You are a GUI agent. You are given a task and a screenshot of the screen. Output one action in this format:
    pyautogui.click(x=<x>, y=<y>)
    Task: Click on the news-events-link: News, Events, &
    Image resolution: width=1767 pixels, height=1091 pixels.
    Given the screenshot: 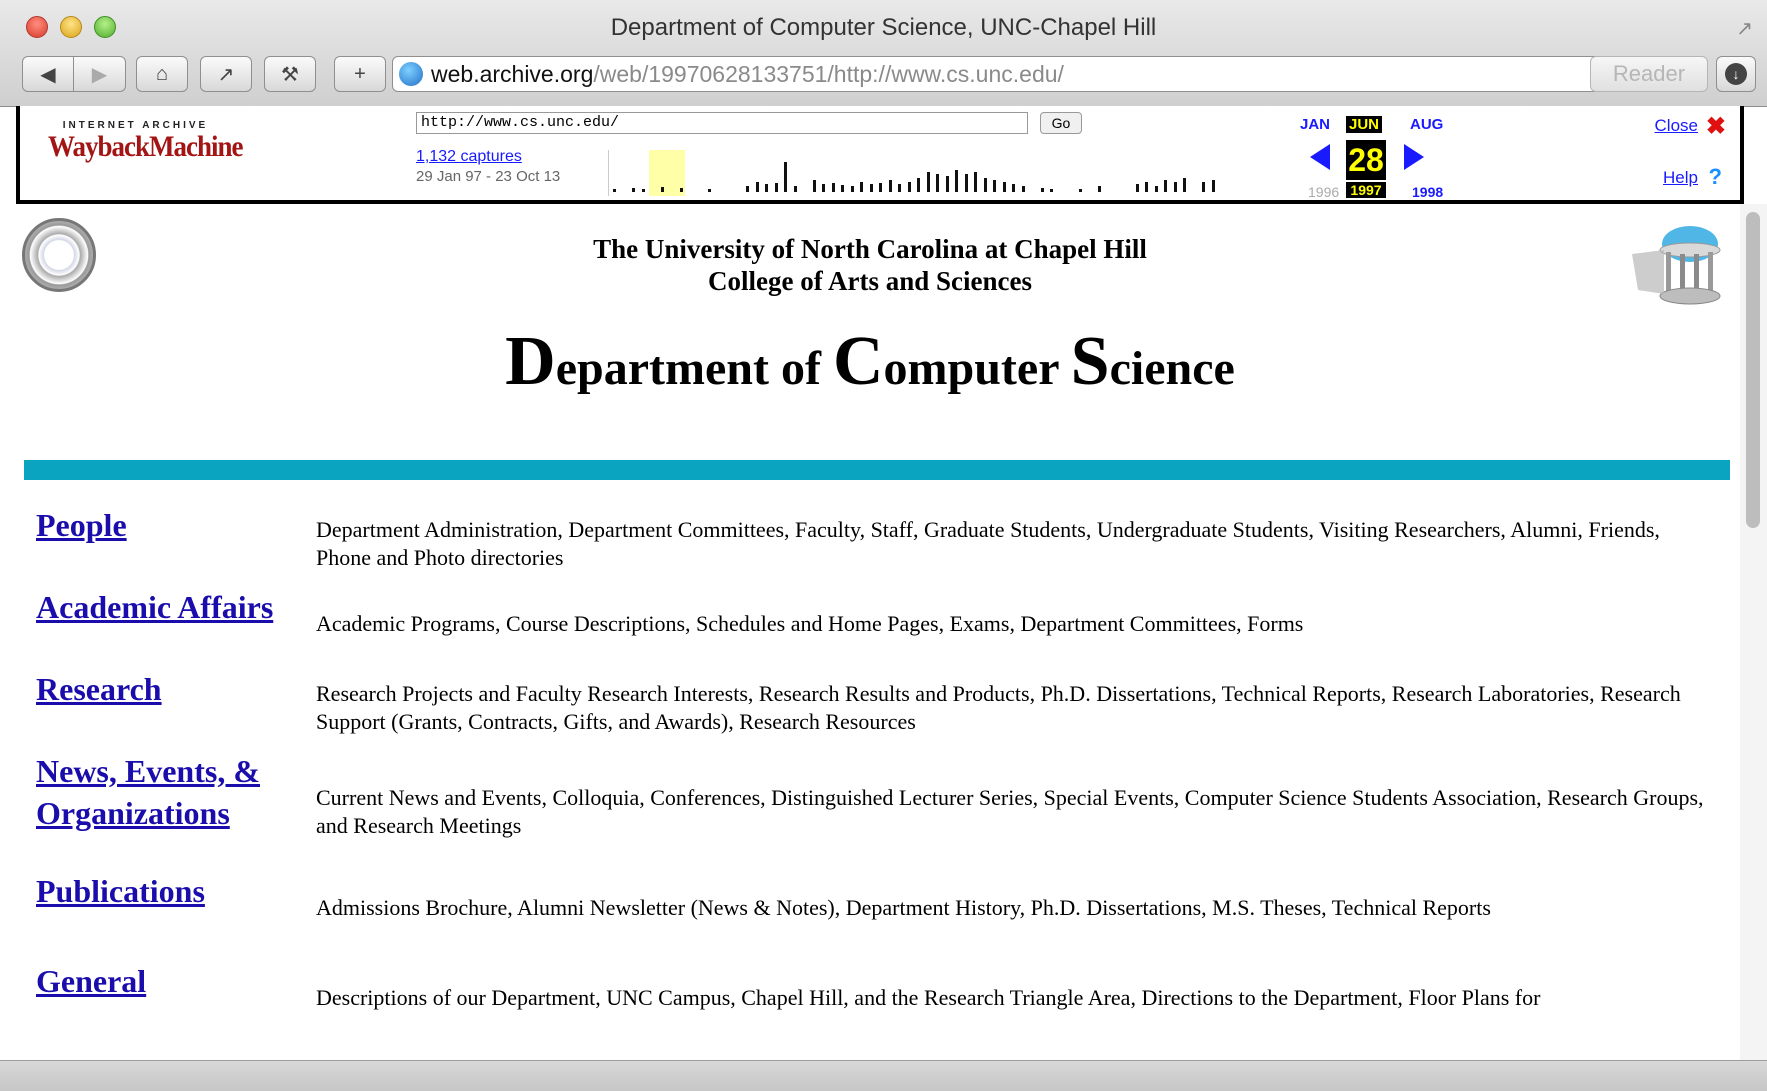 What is the action you would take?
    pyautogui.click(x=148, y=771)
    